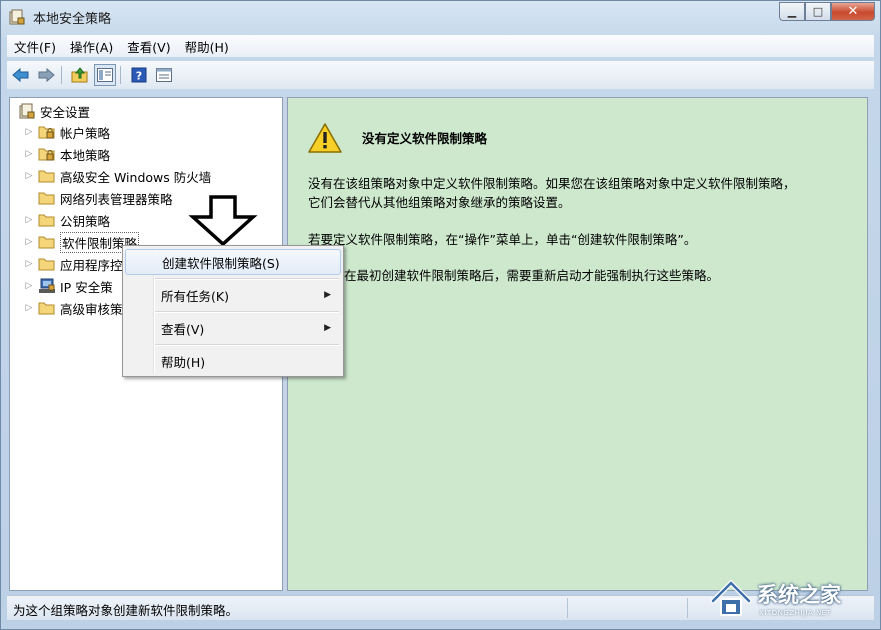 The image size is (881, 630). I want to click on help-button: ?, so click(139, 75).